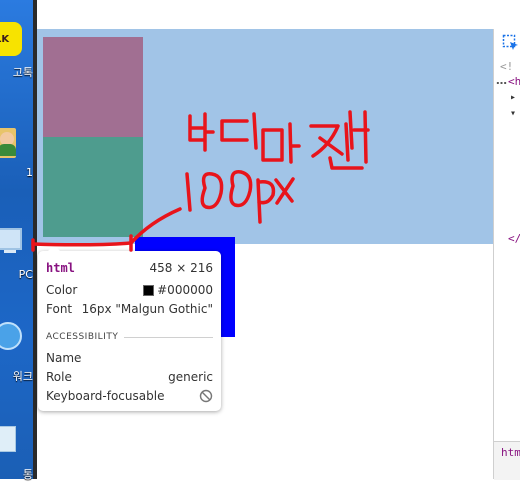 This screenshot has height=482, width=520. I want to click on breadcrumb-html: htm, so click(510, 452).